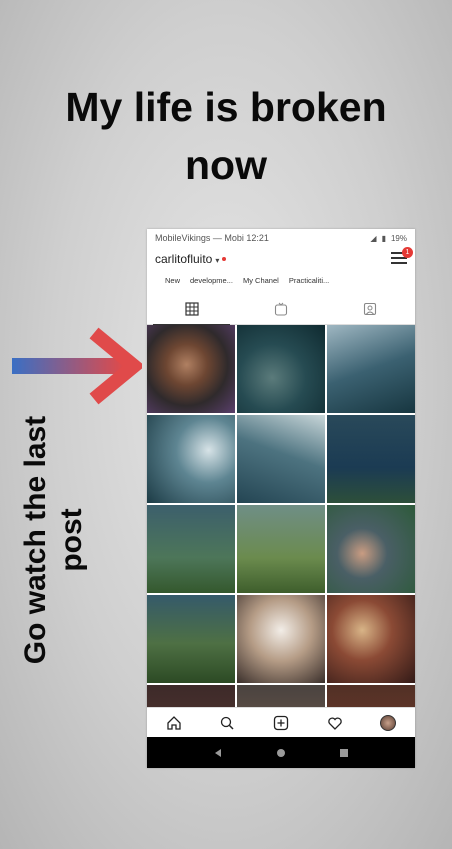  What do you see at coordinates (35, 540) in the screenshot?
I see `side-caption-line-1: Go watch the last` at bounding box center [35, 540].